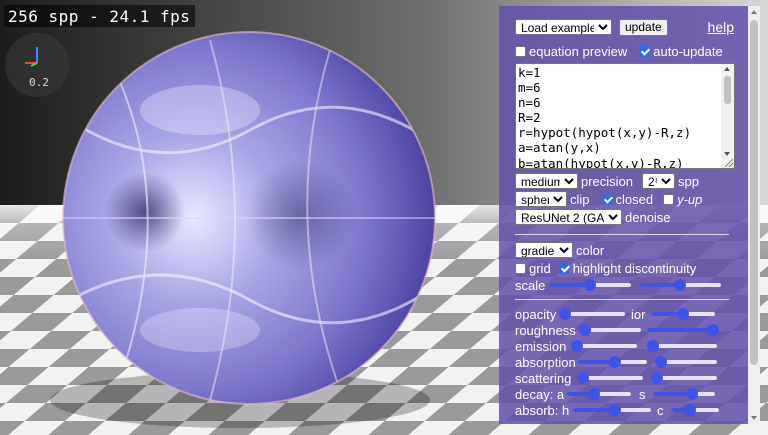 The width and height of the screenshot is (768, 435). I want to click on decay-a-label: decay: a, so click(540, 394).